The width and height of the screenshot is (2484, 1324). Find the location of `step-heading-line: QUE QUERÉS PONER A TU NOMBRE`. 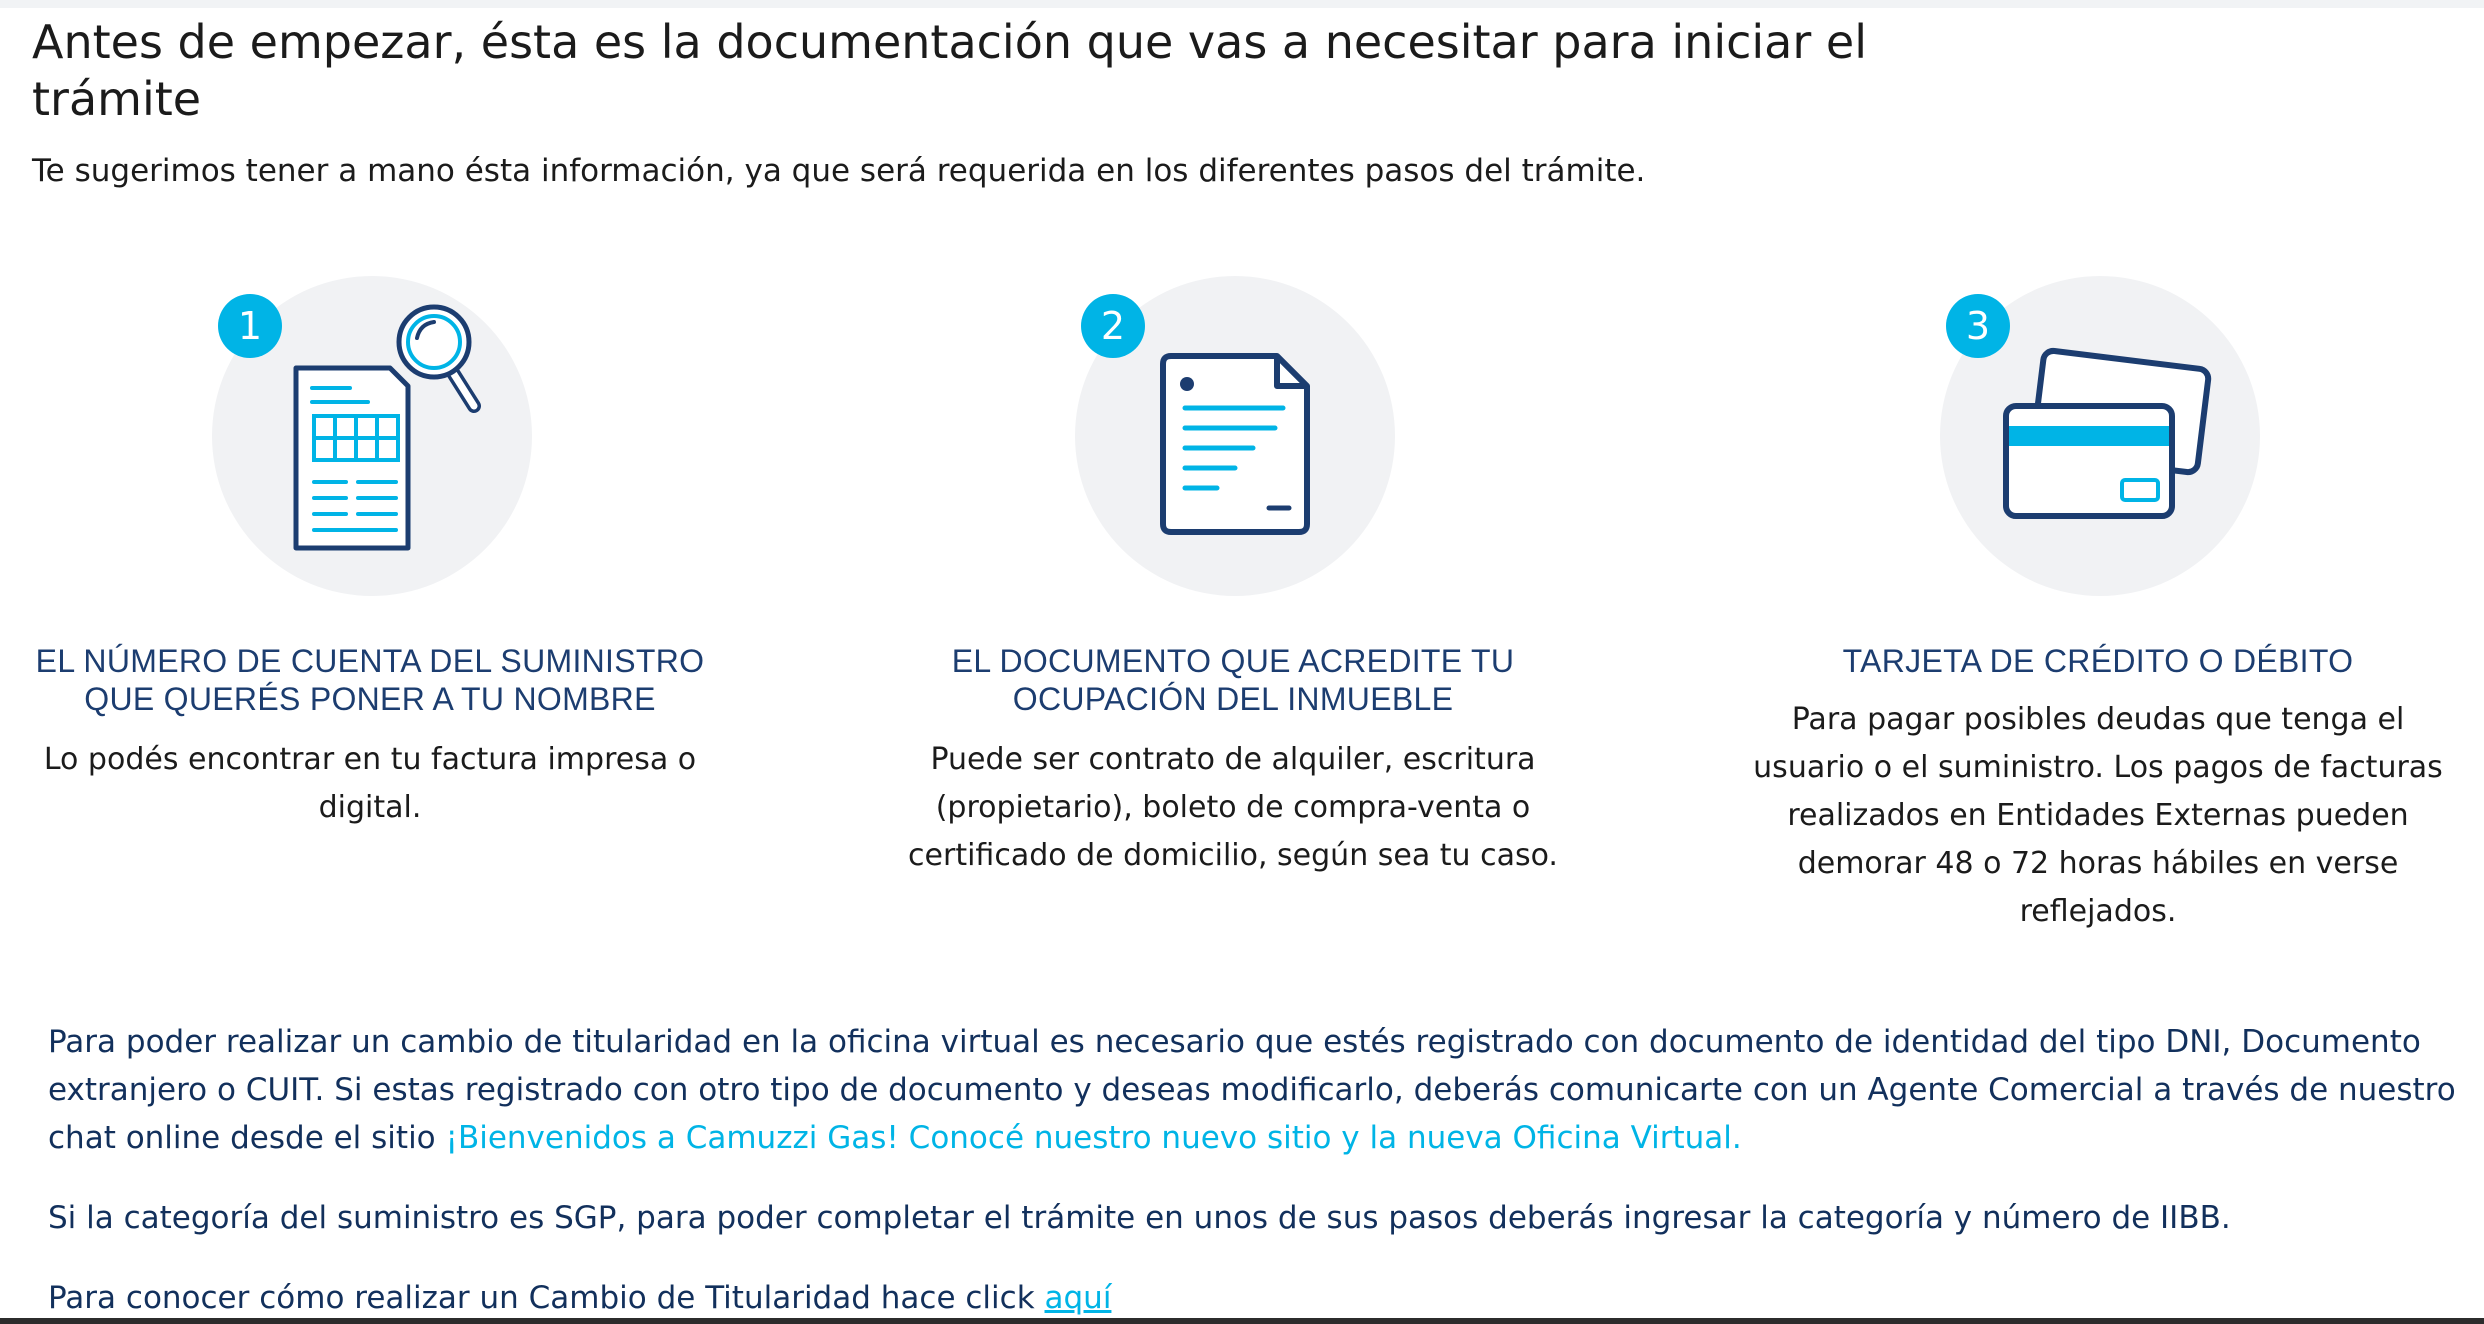

step-heading-line: QUE QUERÉS PONER A TU NOMBRE is located at coordinates (370, 699).